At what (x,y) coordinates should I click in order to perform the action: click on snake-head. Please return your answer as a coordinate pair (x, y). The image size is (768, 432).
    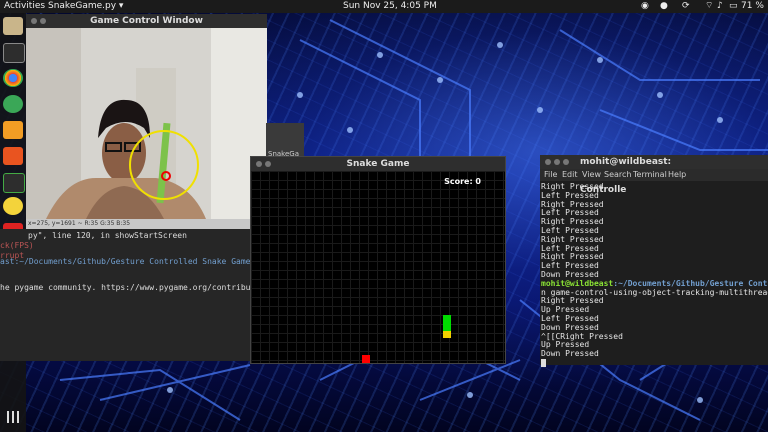
    Looking at the image, I should click on (447, 334).